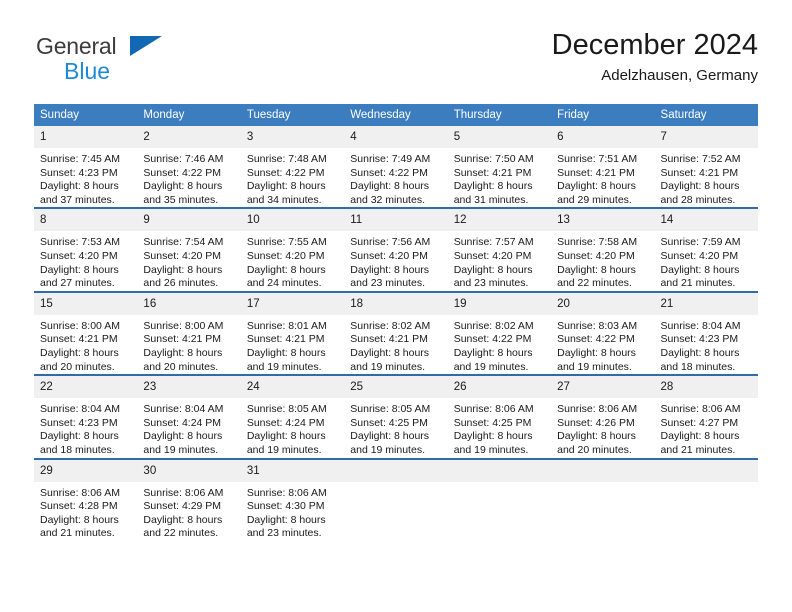 This screenshot has width=792, height=612. Describe the element at coordinates (594, 283) in the screenshot. I see `daylight-text-line2: and 22 minutes.` at that location.